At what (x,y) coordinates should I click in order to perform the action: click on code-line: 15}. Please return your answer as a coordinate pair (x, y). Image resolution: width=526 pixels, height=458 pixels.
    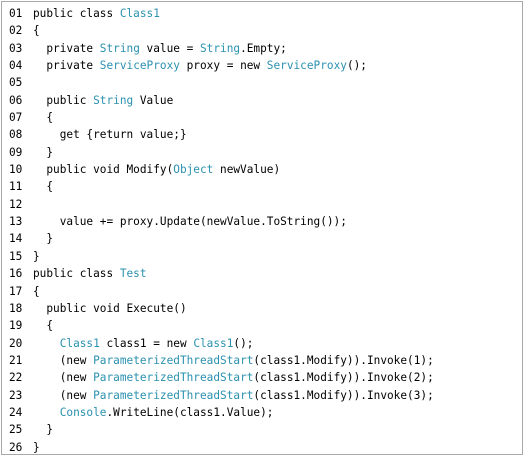
    Looking at the image, I should click on (221, 256).